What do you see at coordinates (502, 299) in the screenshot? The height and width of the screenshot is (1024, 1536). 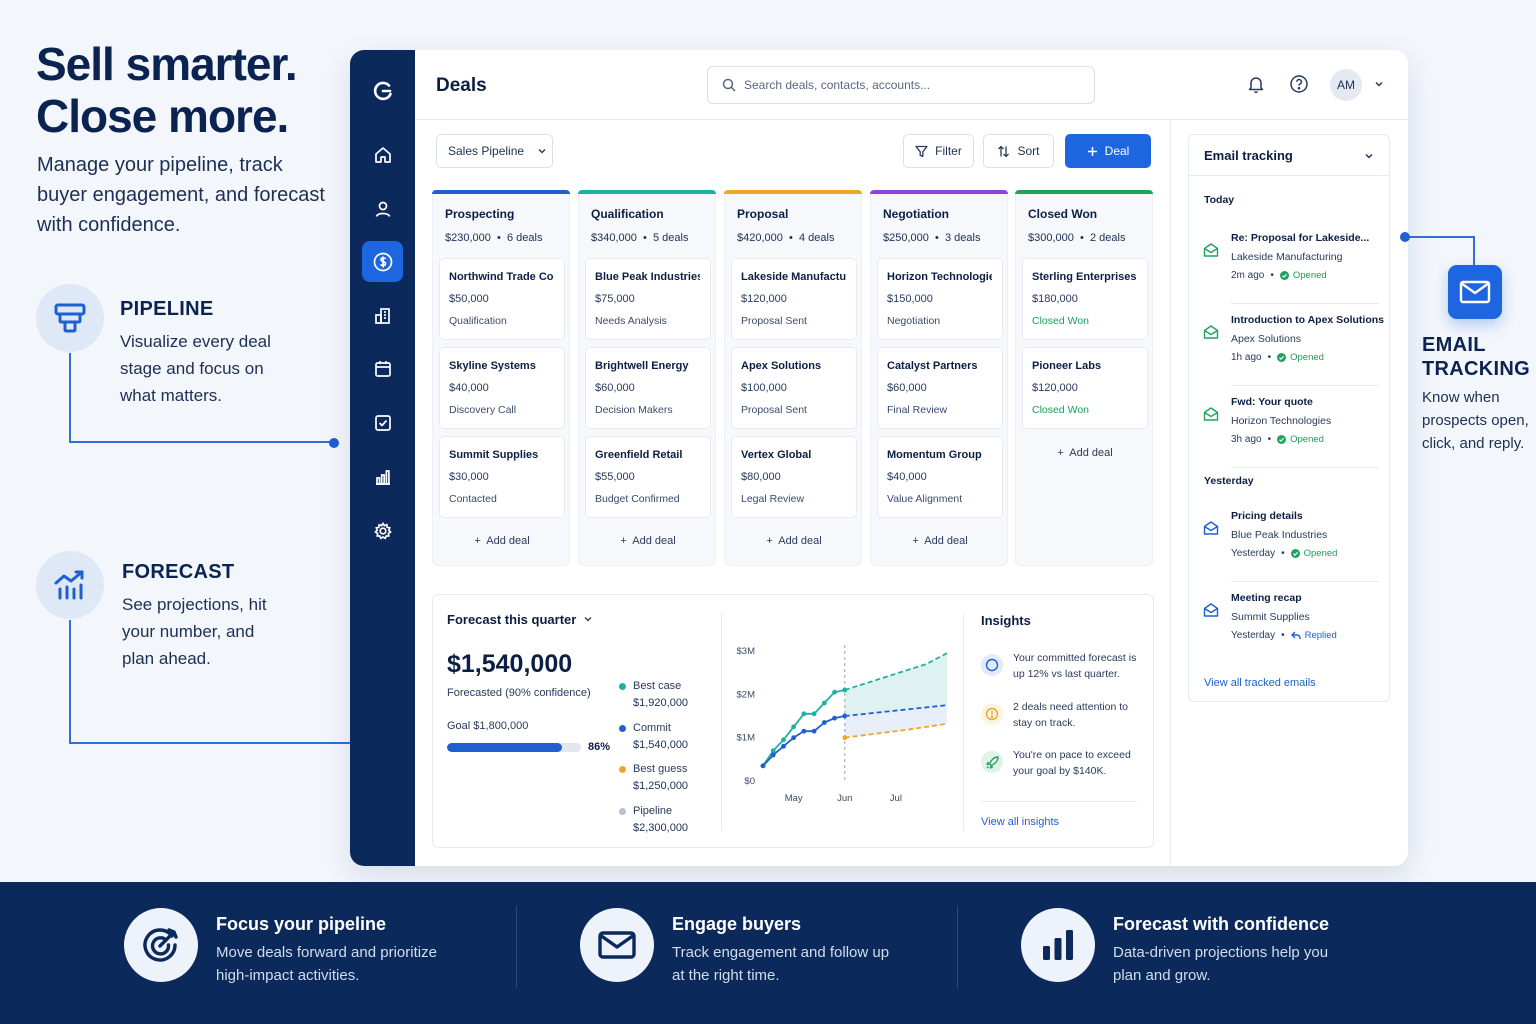 I see `deal-card: Northwind Trade Co. $50,000 Qualification` at bounding box center [502, 299].